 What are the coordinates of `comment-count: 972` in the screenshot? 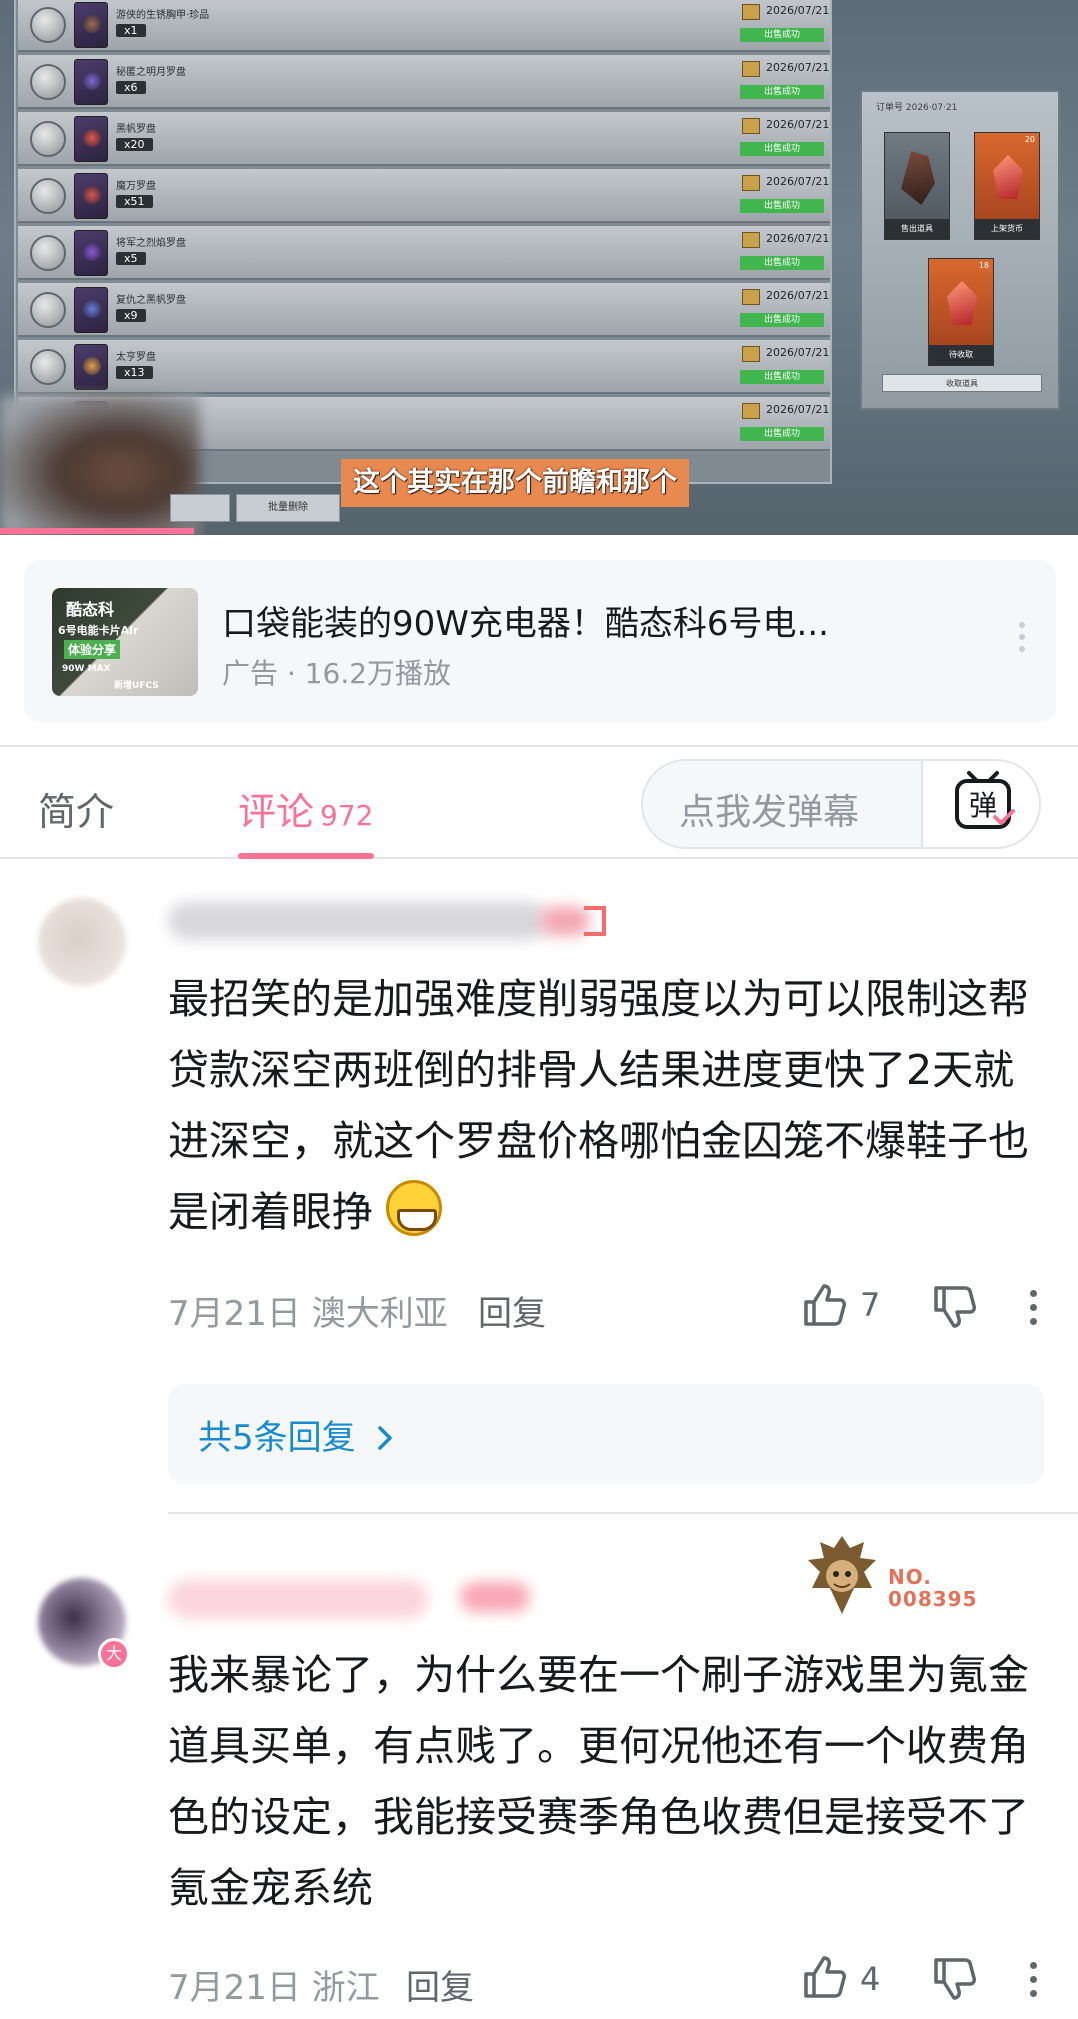 It's located at (347, 815).